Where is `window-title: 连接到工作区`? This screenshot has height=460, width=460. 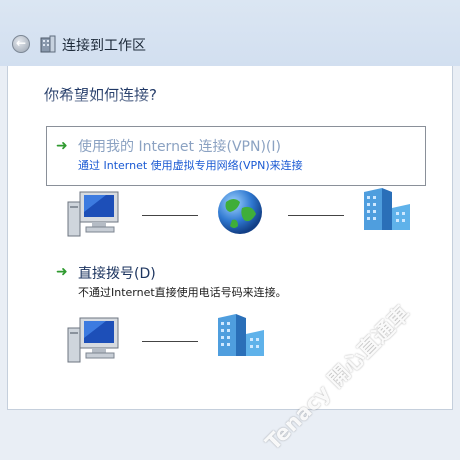
window-title: 连接到工作区 is located at coordinates (104, 46).